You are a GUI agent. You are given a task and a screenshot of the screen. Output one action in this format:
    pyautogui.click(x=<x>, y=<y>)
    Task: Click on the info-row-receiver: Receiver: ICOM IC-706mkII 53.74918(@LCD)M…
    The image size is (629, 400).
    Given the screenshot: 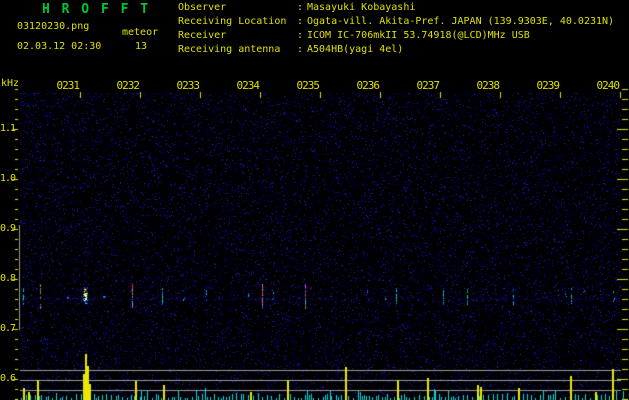 What is the action you would take?
    pyautogui.click(x=354, y=35)
    